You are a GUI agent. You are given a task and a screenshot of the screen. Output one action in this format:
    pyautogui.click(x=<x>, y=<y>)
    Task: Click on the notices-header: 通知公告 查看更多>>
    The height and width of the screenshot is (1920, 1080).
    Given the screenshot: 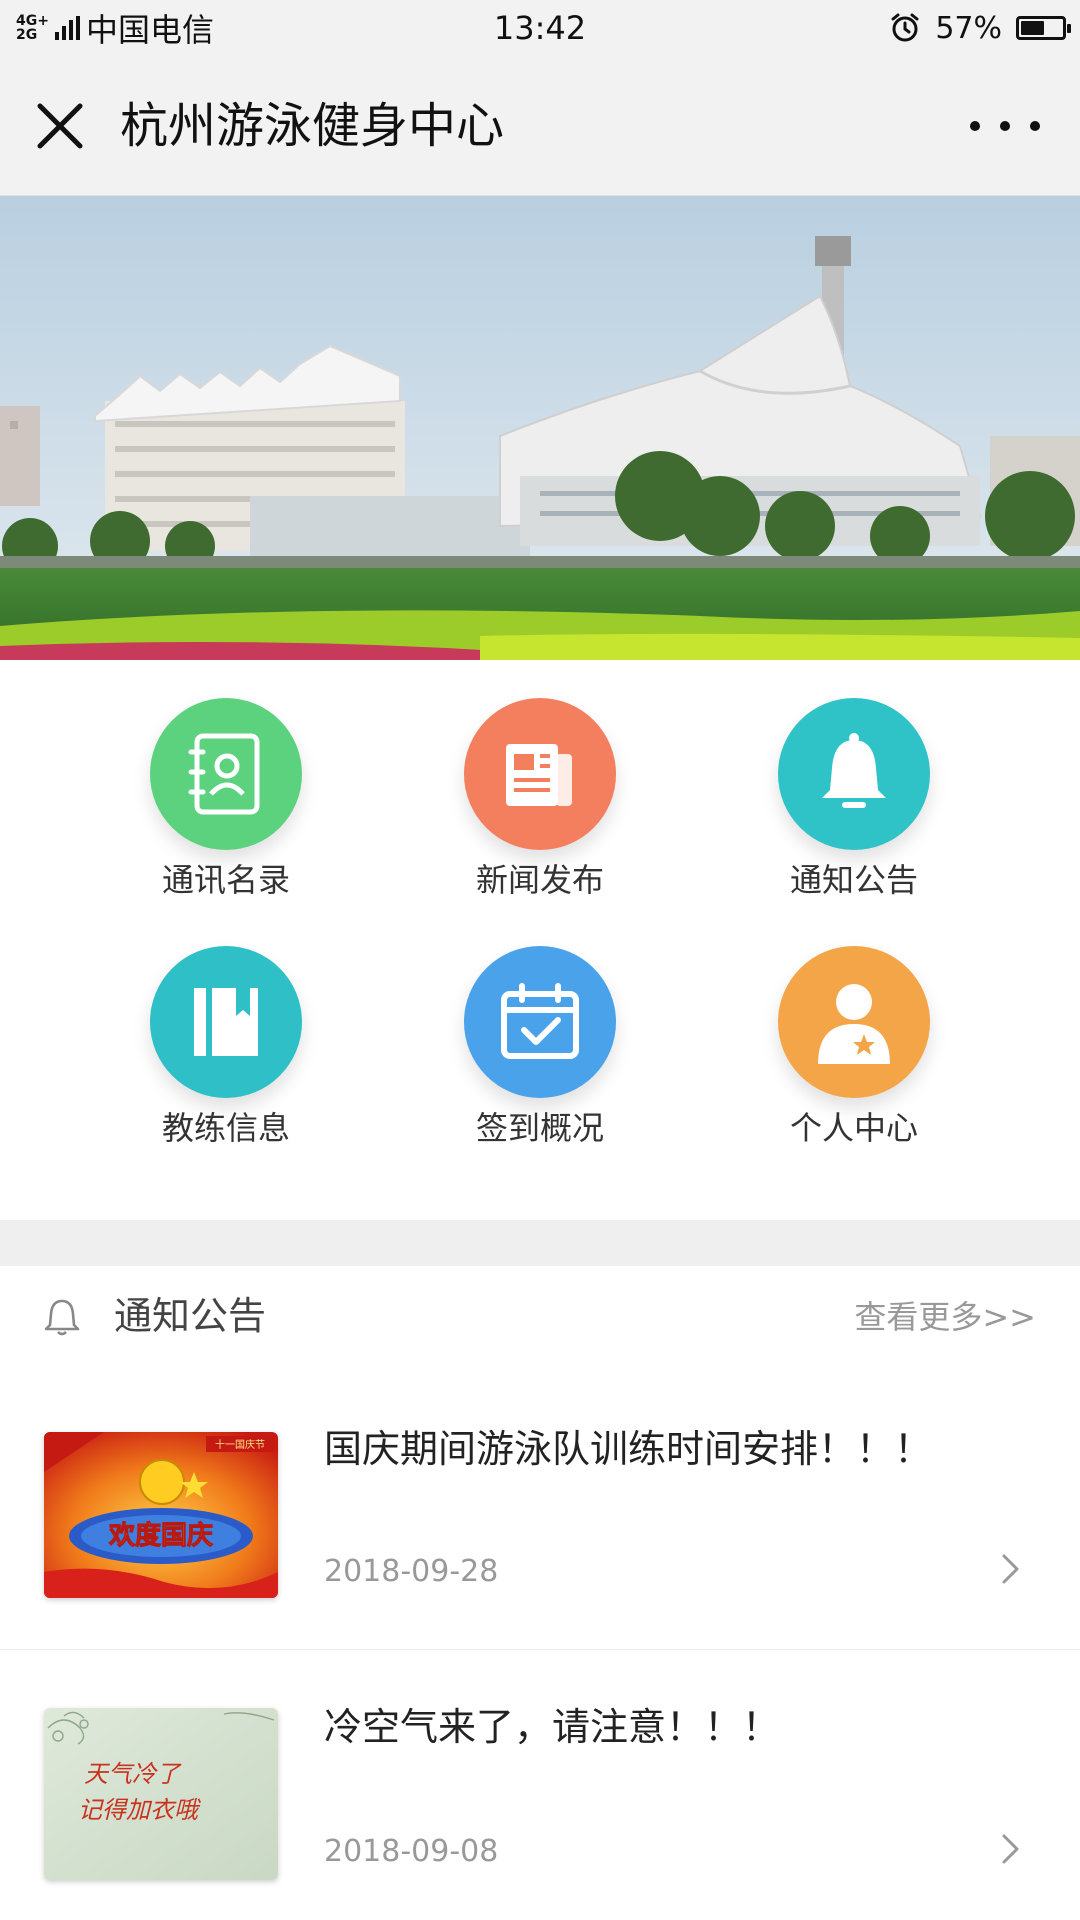 What is the action you would take?
    pyautogui.click(x=540, y=1316)
    